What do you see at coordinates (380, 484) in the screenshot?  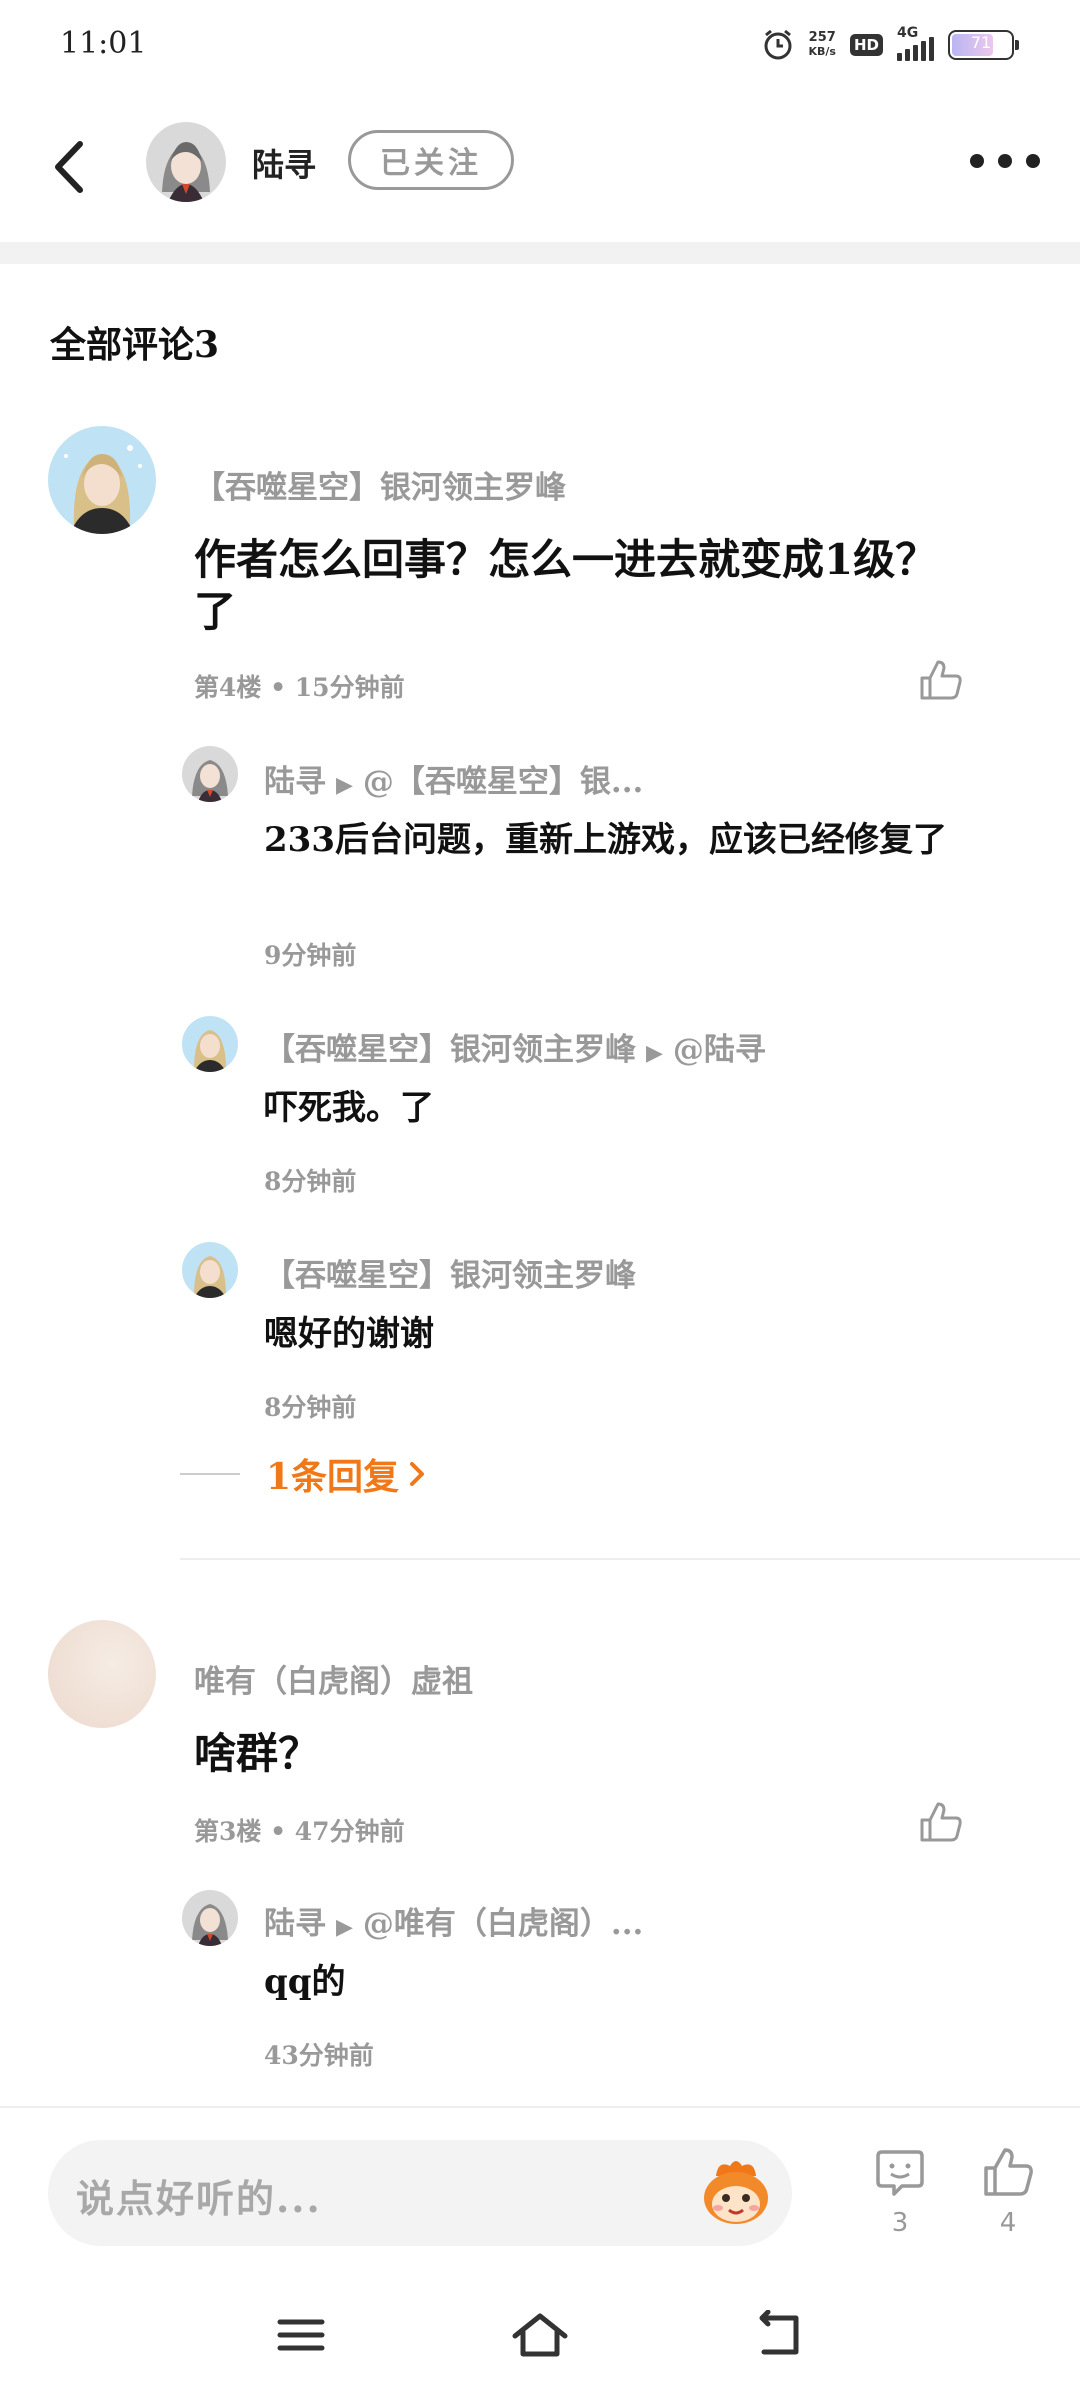 I see `comment-author: 【吞噬星空】银河领主罗峰` at bounding box center [380, 484].